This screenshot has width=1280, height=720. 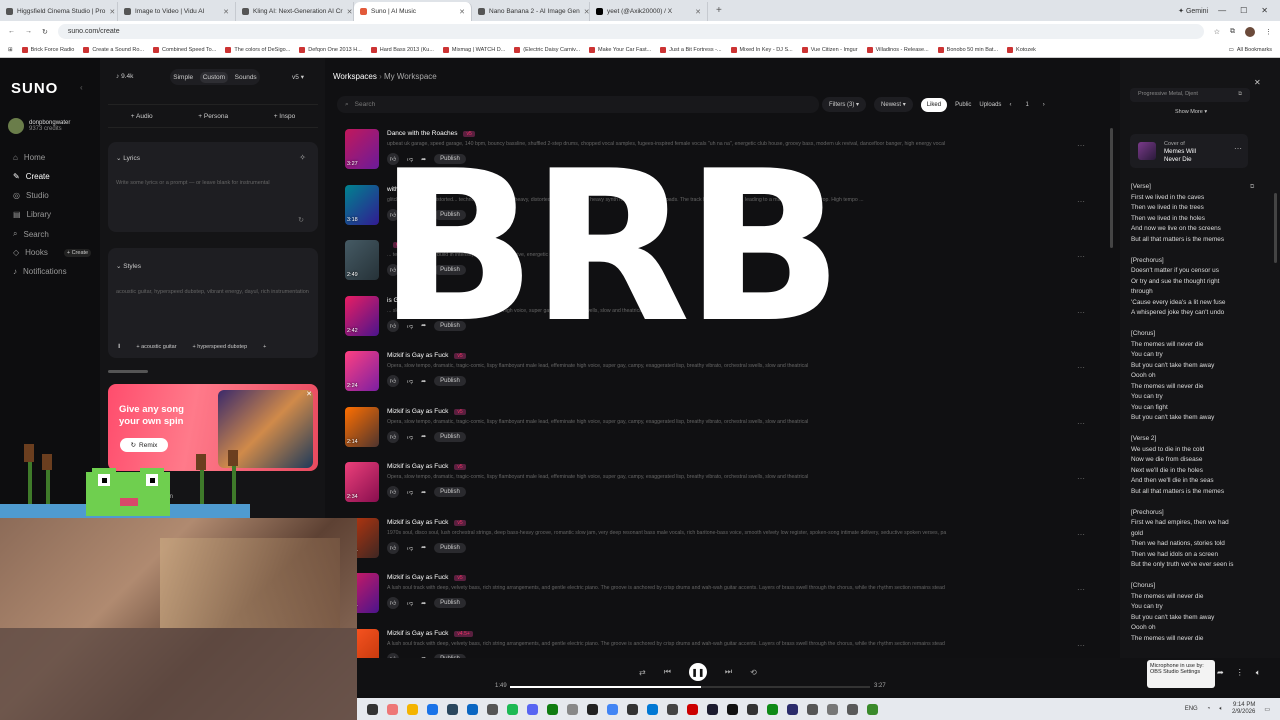 What do you see at coordinates (410, 437) in the screenshot?
I see `dislike-icon: 👎︎` at bounding box center [410, 437].